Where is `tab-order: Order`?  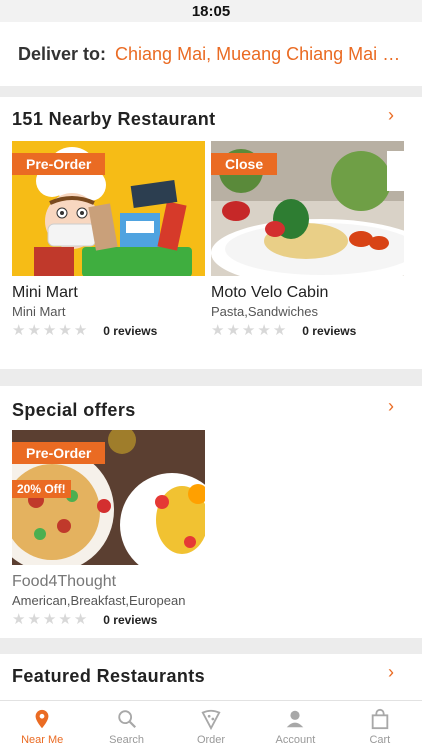 tab-order: Order is located at coordinates (211, 725).